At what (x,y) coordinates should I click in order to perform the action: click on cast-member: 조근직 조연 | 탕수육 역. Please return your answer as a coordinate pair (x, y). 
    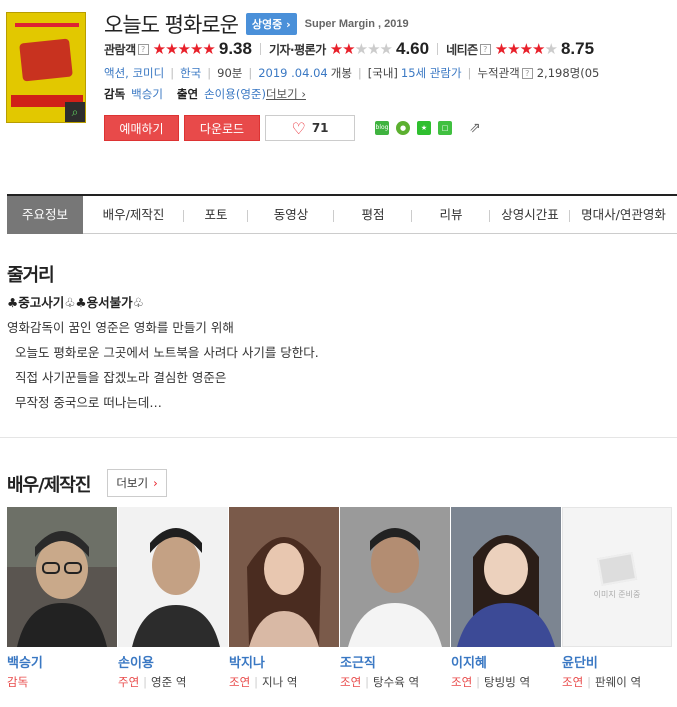
    Looking at the image, I should click on (395, 598).